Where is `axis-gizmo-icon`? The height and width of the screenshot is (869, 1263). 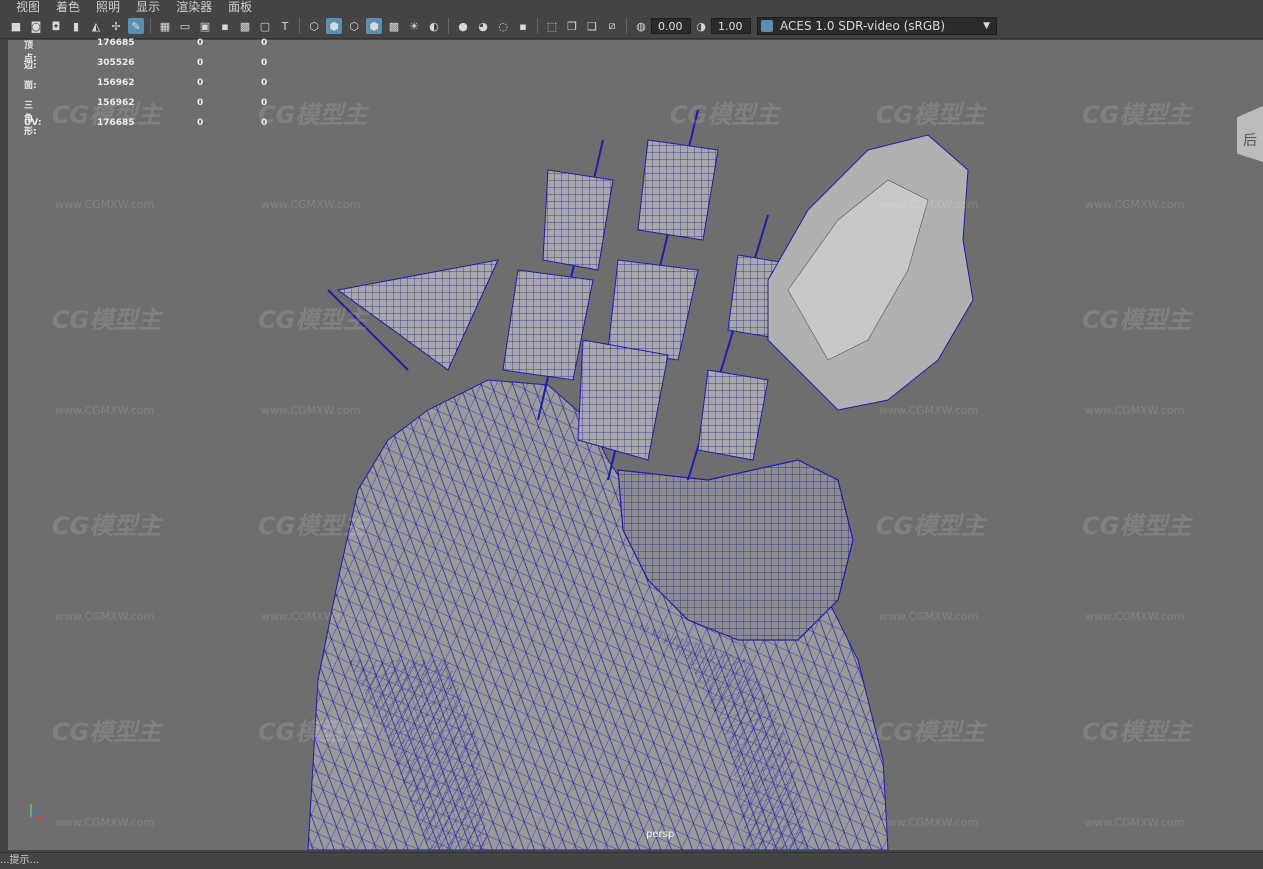 axis-gizmo-icon is located at coordinates (37, 811).